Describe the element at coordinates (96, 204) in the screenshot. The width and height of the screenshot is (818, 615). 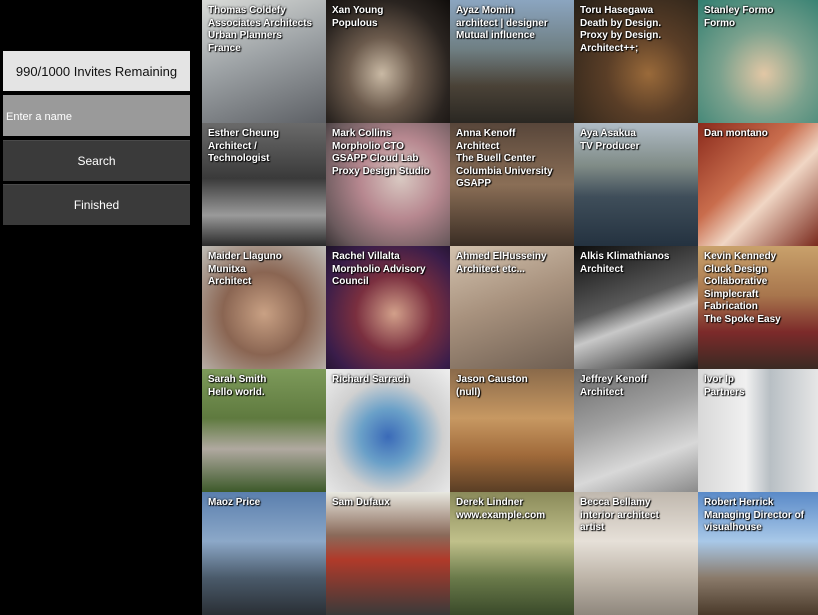
I see `finished-button: Finished` at that location.